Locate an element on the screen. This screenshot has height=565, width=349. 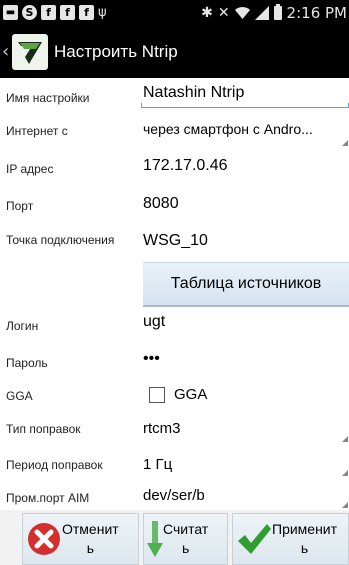
correction-type-label: Тип поправок is located at coordinates (43, 429).